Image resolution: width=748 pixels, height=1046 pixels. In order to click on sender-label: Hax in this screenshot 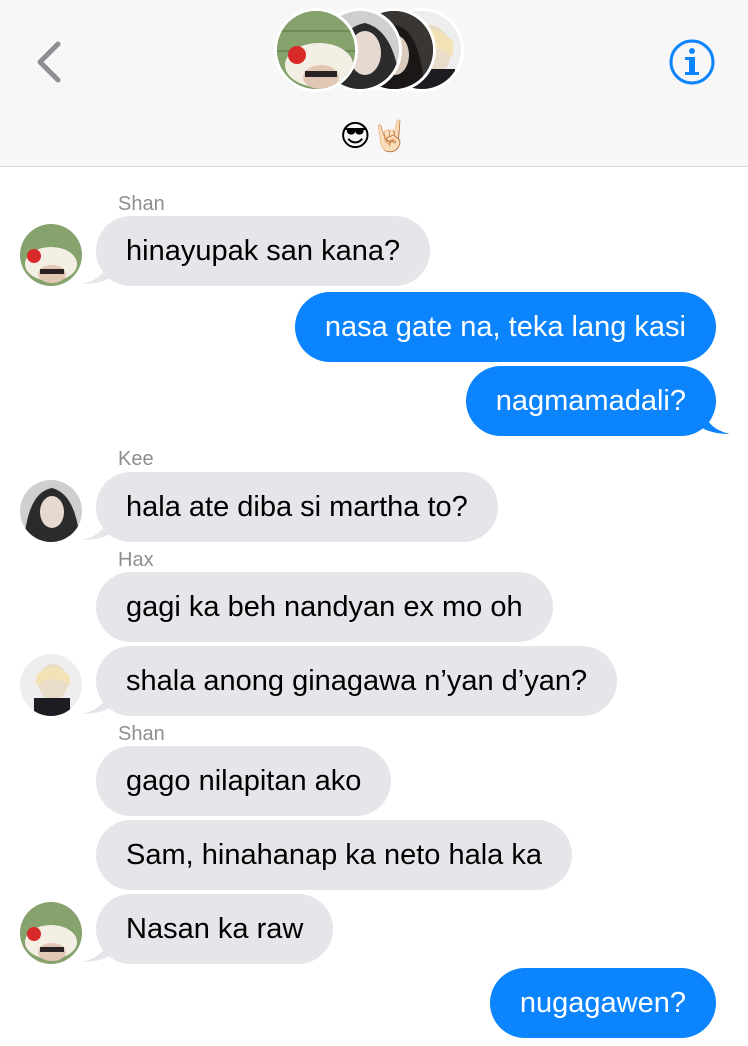, I will do `click(136, 560)`.